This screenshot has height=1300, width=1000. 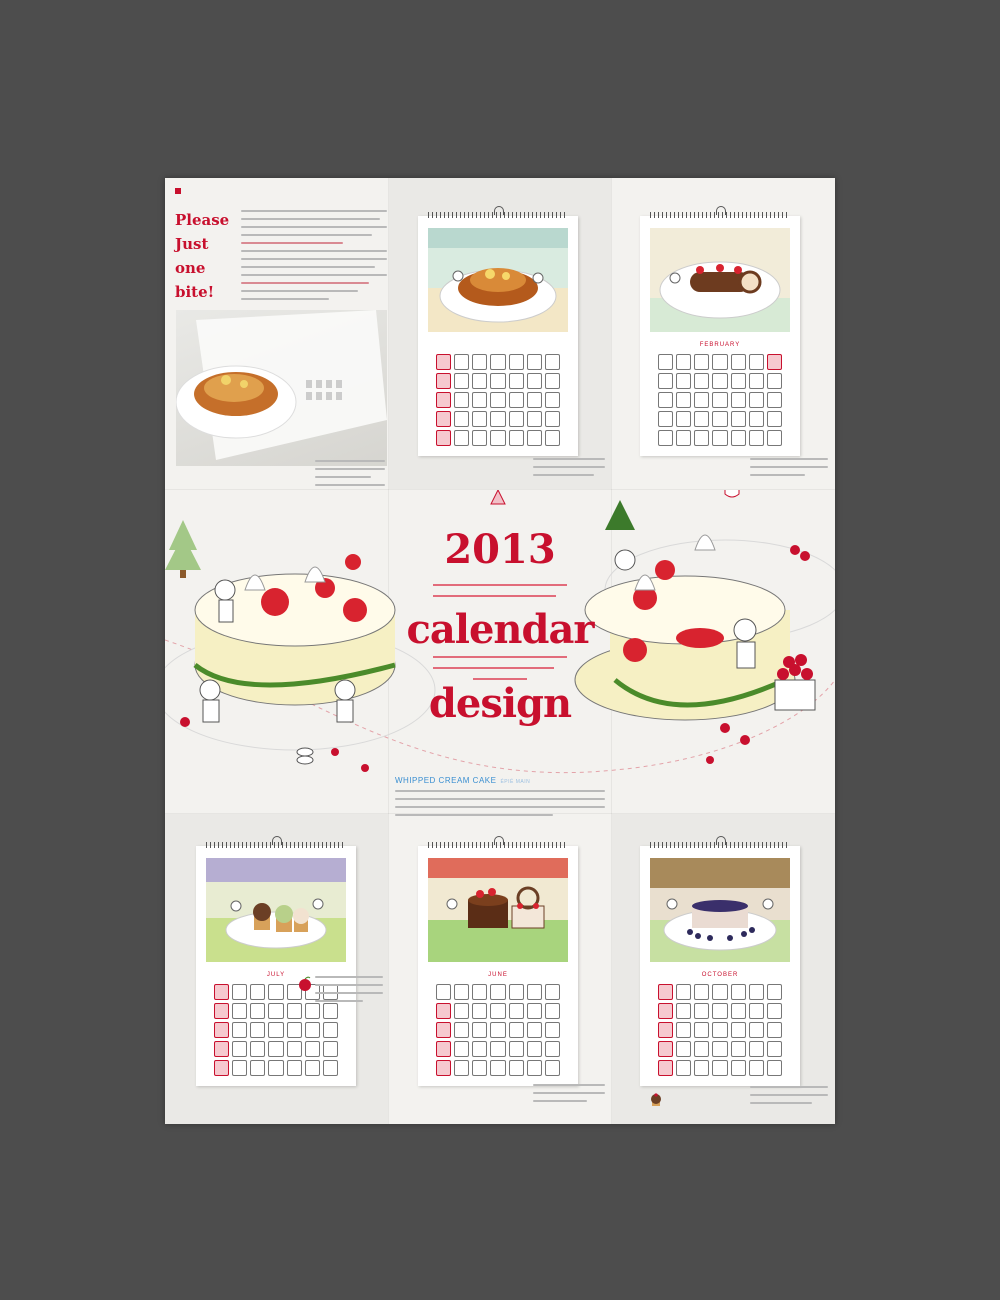 What do you see at coordinates (195, 292) in the screenshot?
I see `intro-heading-line: bite!` at bounding box center [195, 292].